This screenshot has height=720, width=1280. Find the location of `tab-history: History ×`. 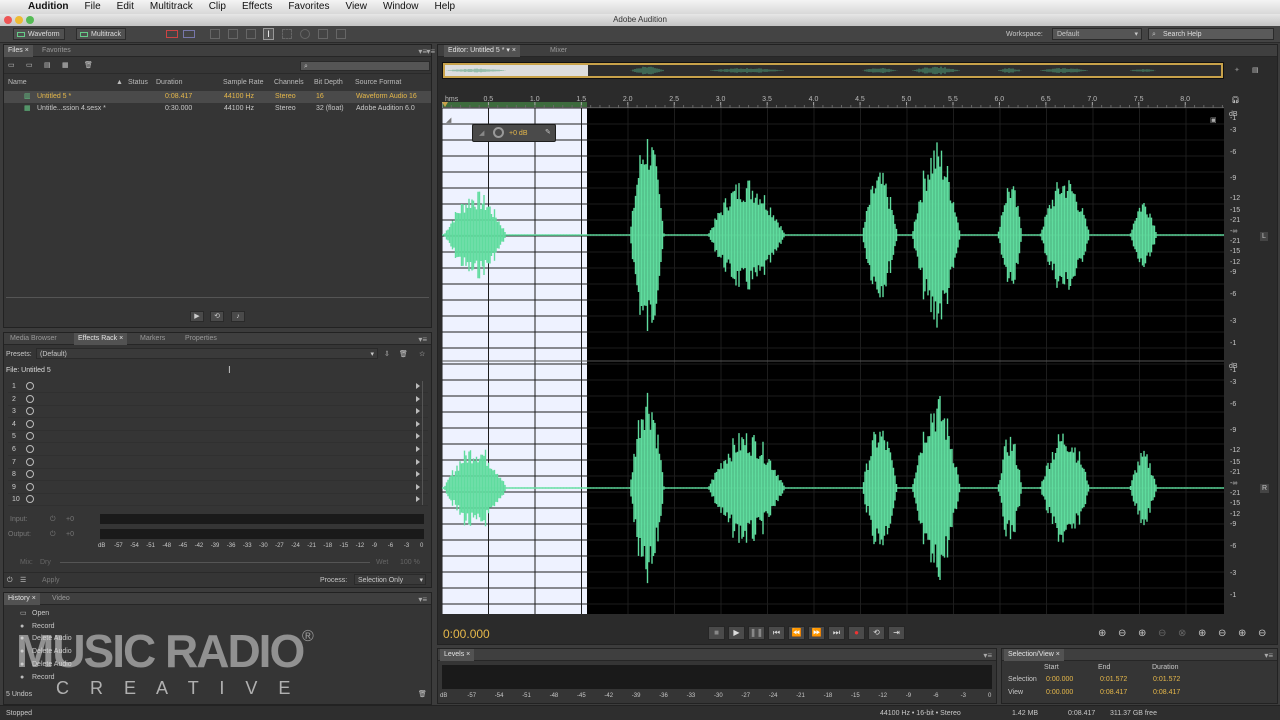

tab-history: History × is located at coordinates (22, 599).